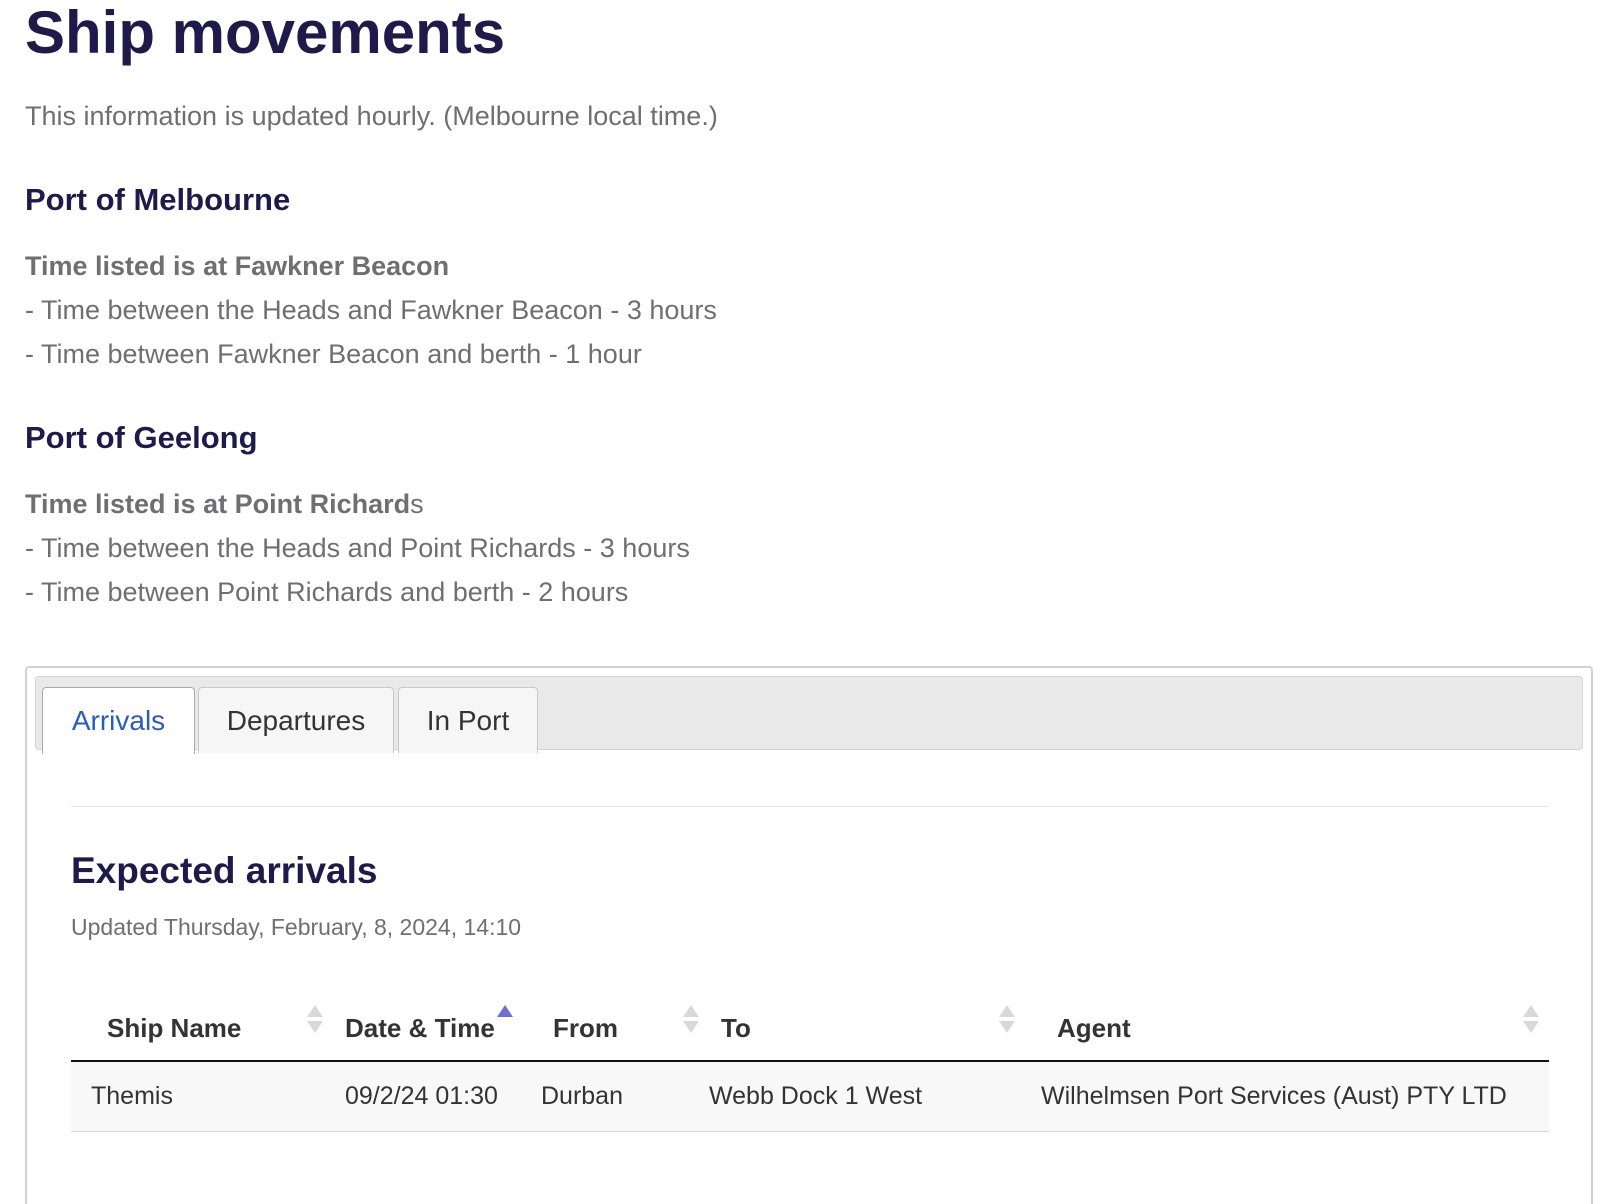  What do you see at coordinates (867, 1018) in the screenshot?
I see `column-header-to: To` at bounding box center [867, 1018].